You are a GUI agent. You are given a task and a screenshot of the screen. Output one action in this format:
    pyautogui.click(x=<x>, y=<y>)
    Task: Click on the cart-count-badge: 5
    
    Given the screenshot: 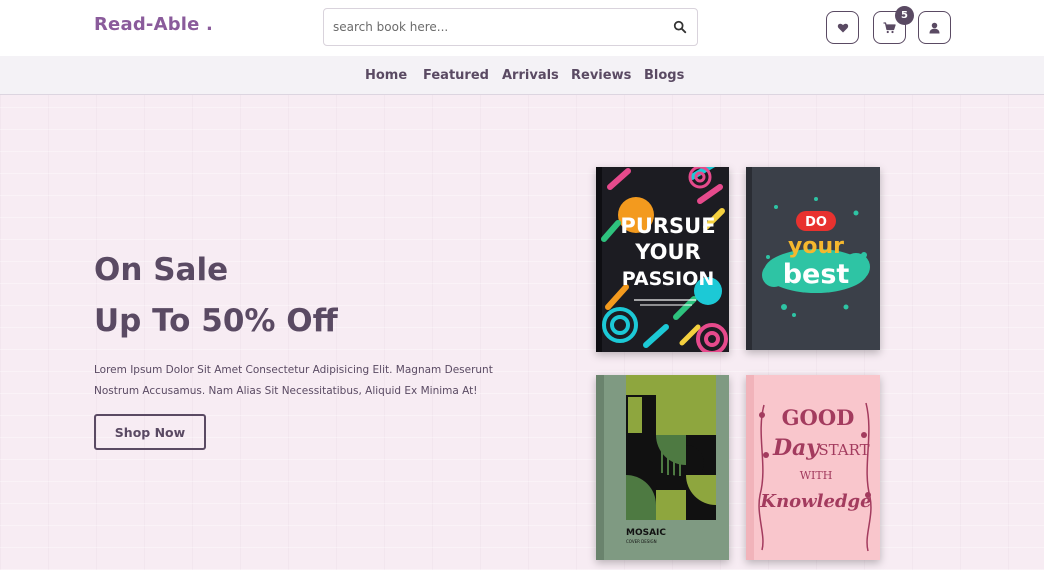 What is the action you would take?
    pyautogui.click(x=904, y=15)
    